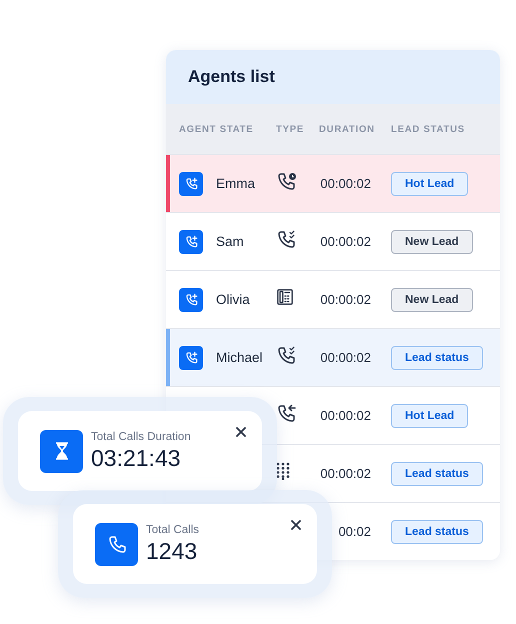 This screenshot has height=624, width=516. Describe the element at coordinates (236, 183) in the screenshot. I see `agent-name: Emma` at that location.